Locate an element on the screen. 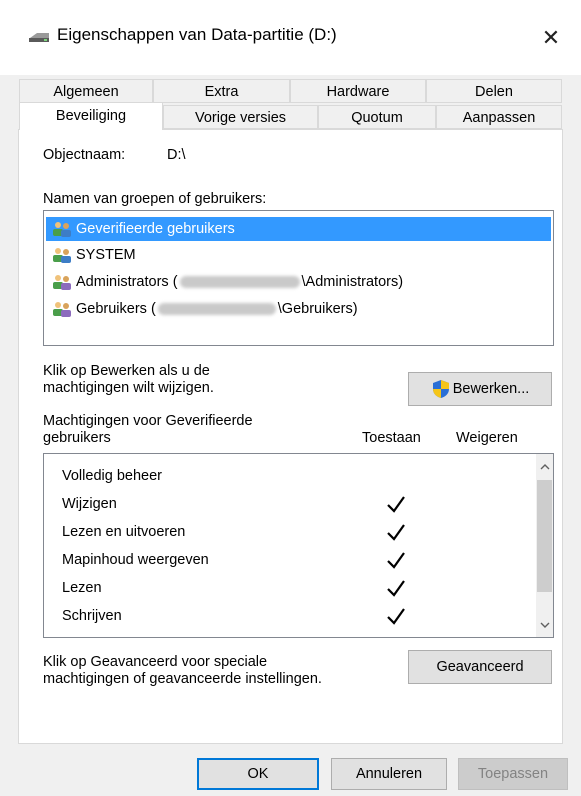 This screenshot has height=796, width=581. permissions-title-line2: gebruikers is located at coordinates (77, 438).